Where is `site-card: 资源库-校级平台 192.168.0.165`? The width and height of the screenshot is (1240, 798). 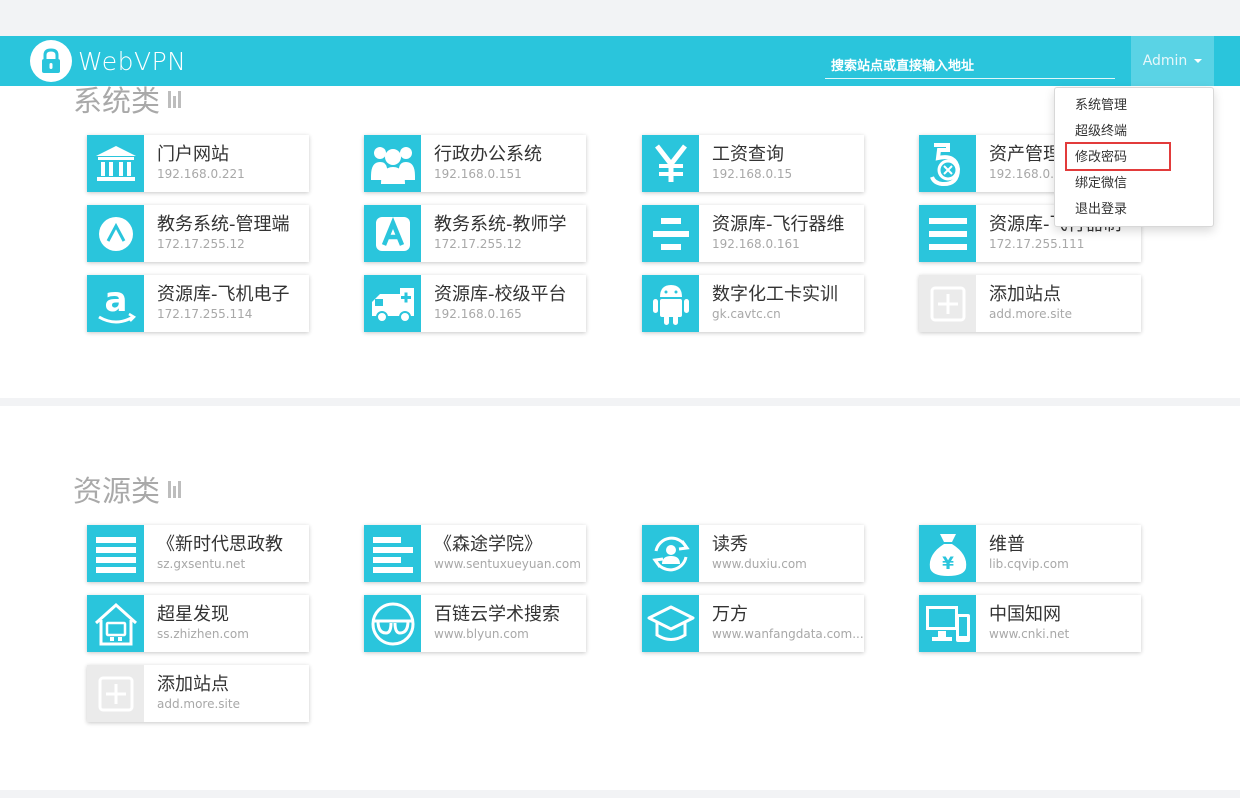
site-card: 资源库-校级平台 192.168.0.165 is located at coordinates (475, 303).